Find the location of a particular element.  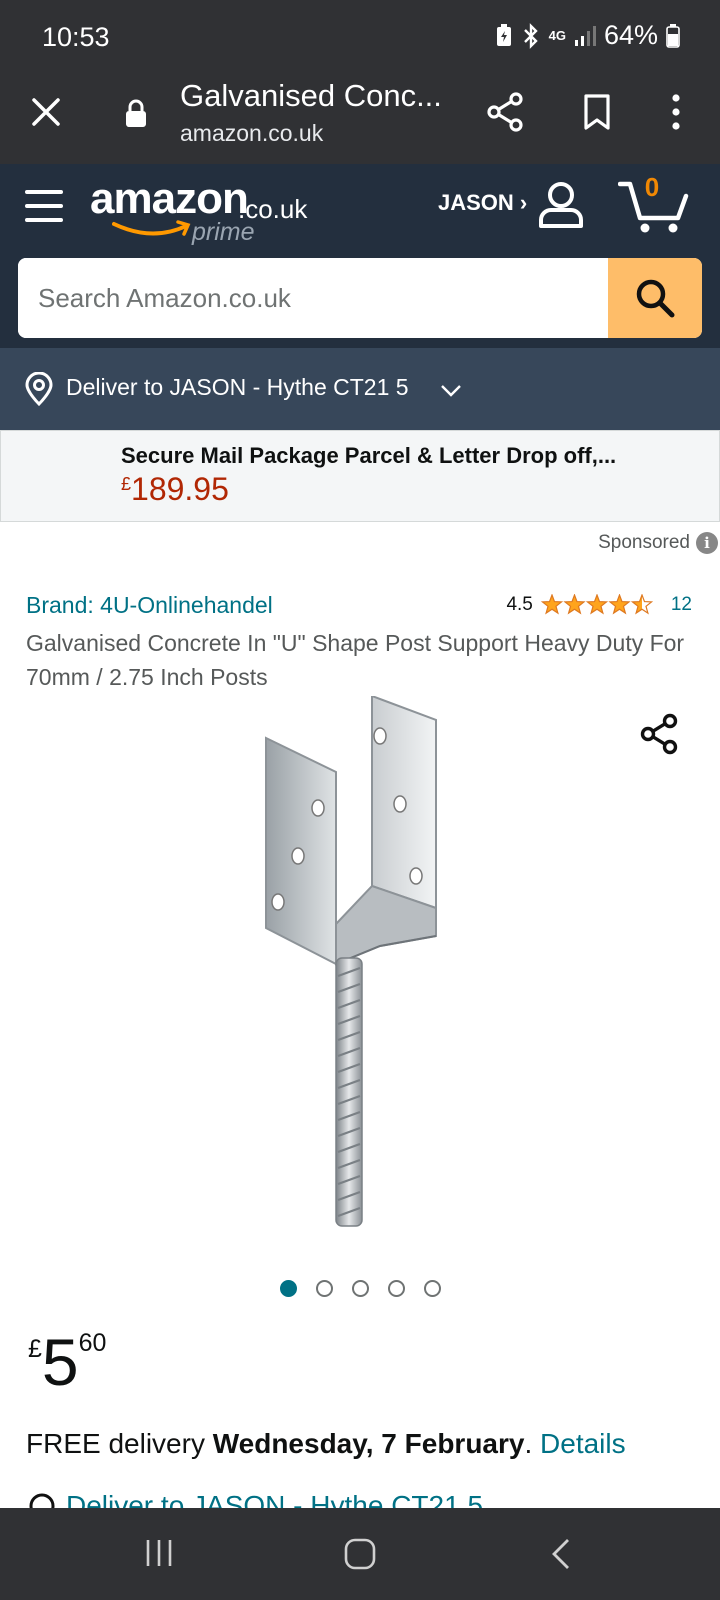

bookmark-icon is located at coordinates (598, 112).